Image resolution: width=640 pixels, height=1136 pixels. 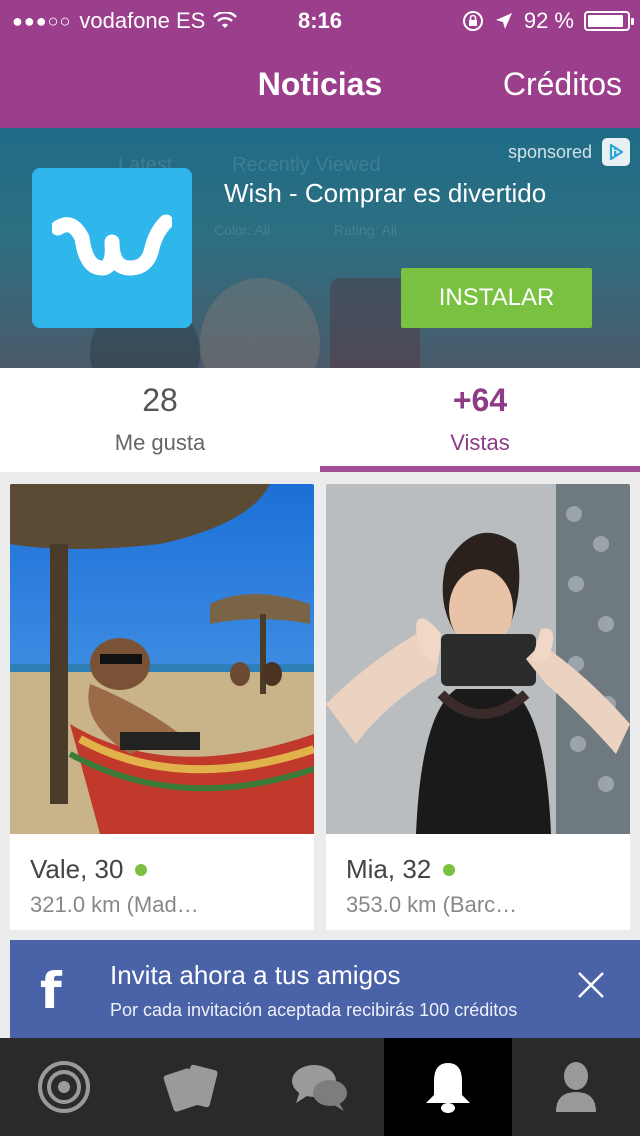 I want to click on invite-title: Invita ahora a tus amigos, so click(x=255, y=975).